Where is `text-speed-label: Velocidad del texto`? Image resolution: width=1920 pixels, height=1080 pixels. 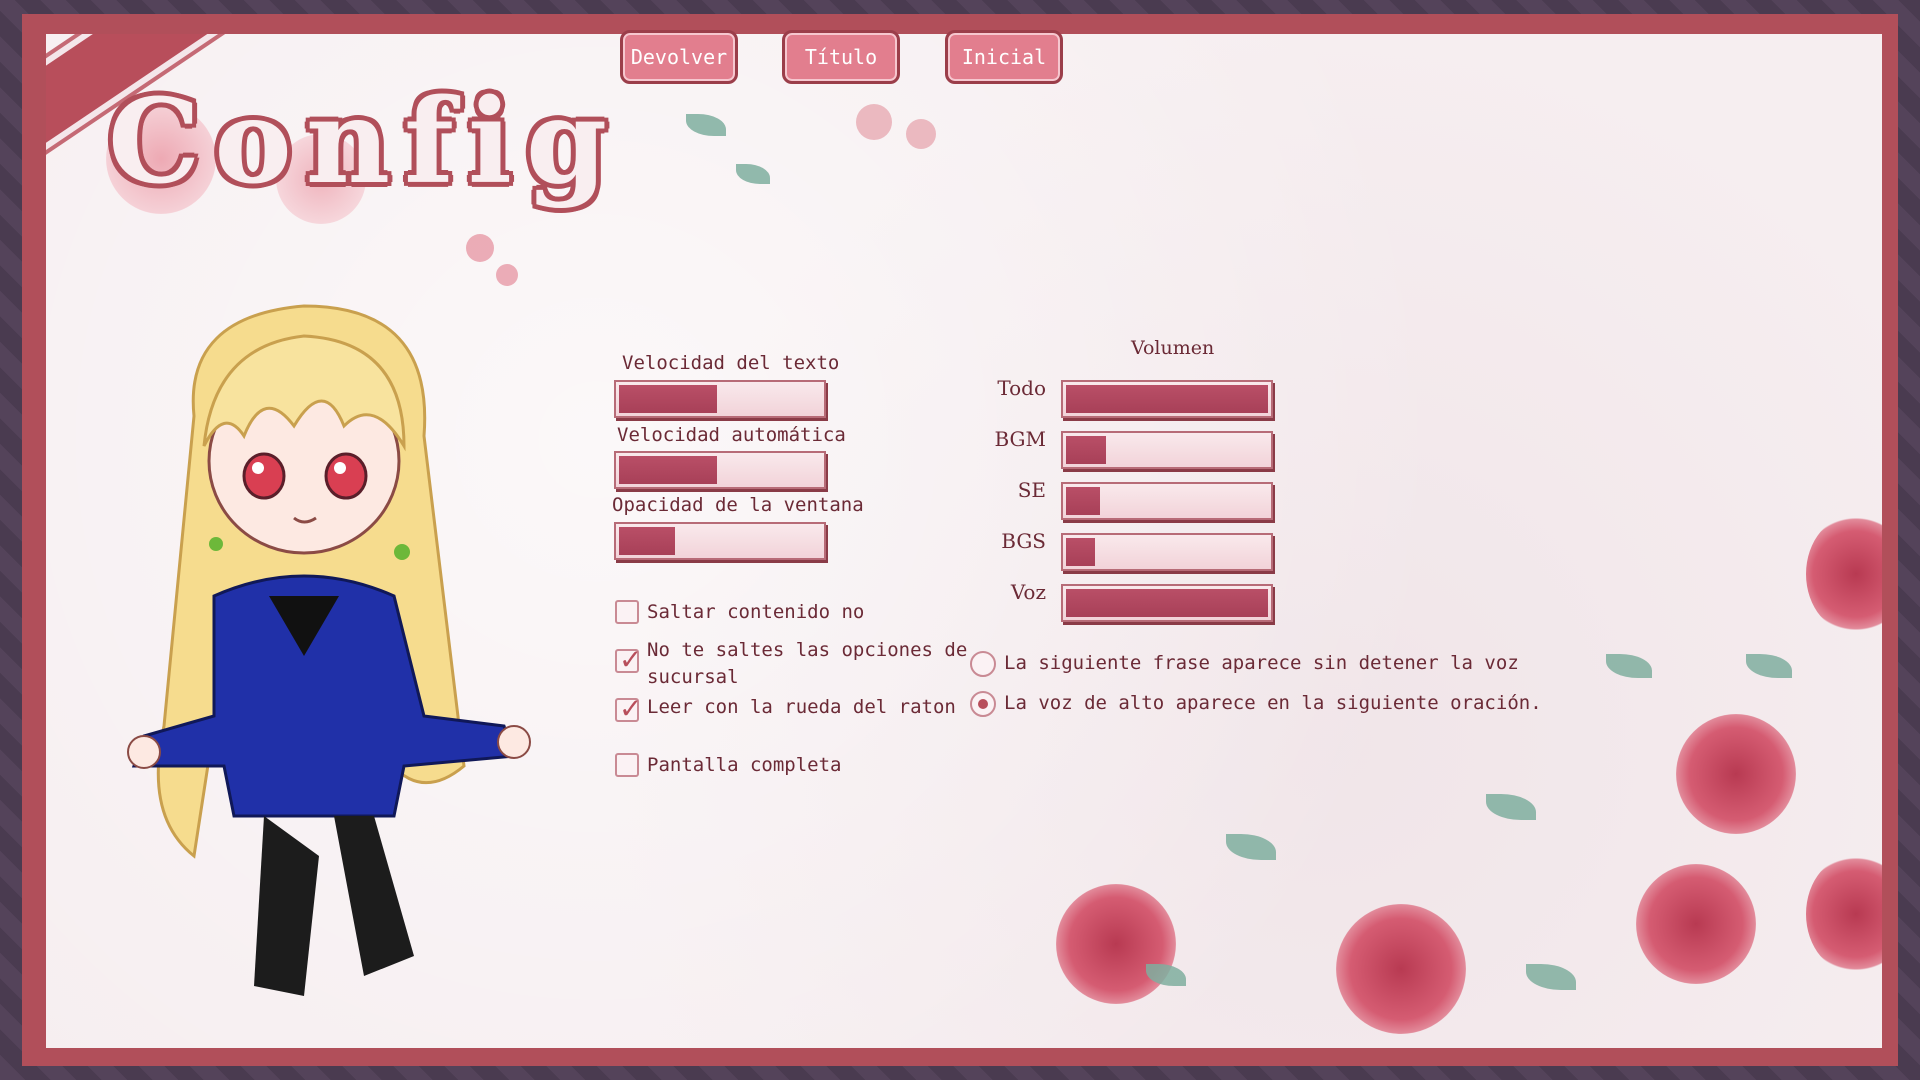
text-speed-label: Velocidad del texto is located at coordinates (731, 363).